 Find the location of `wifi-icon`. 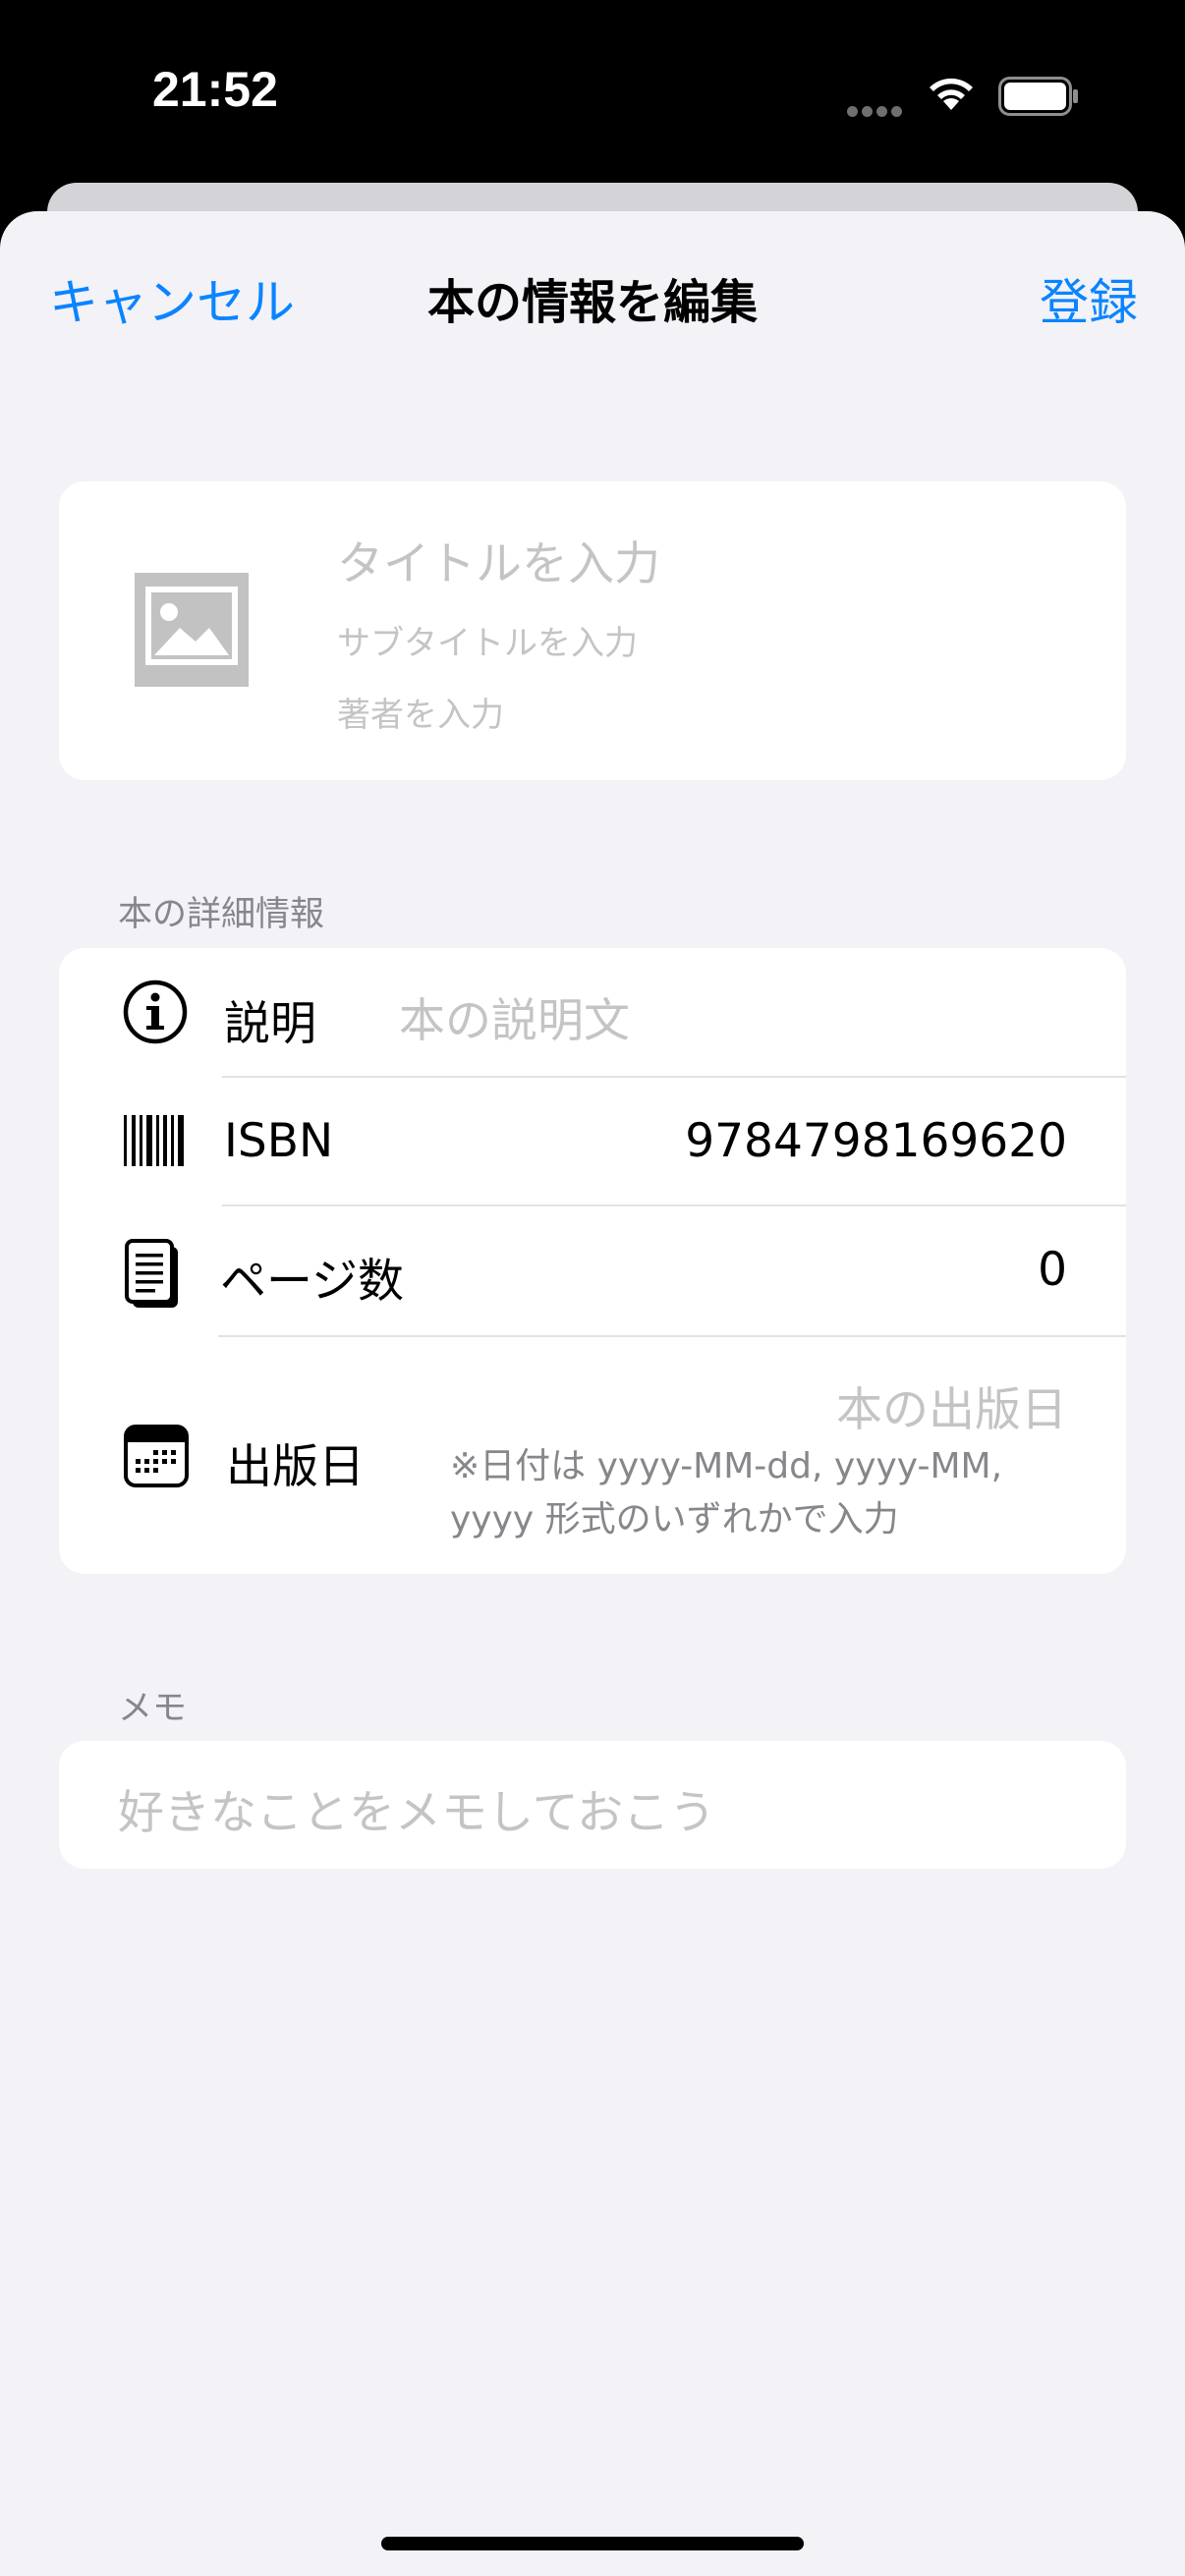

wifi-icon is located at coordinates (952, 94).